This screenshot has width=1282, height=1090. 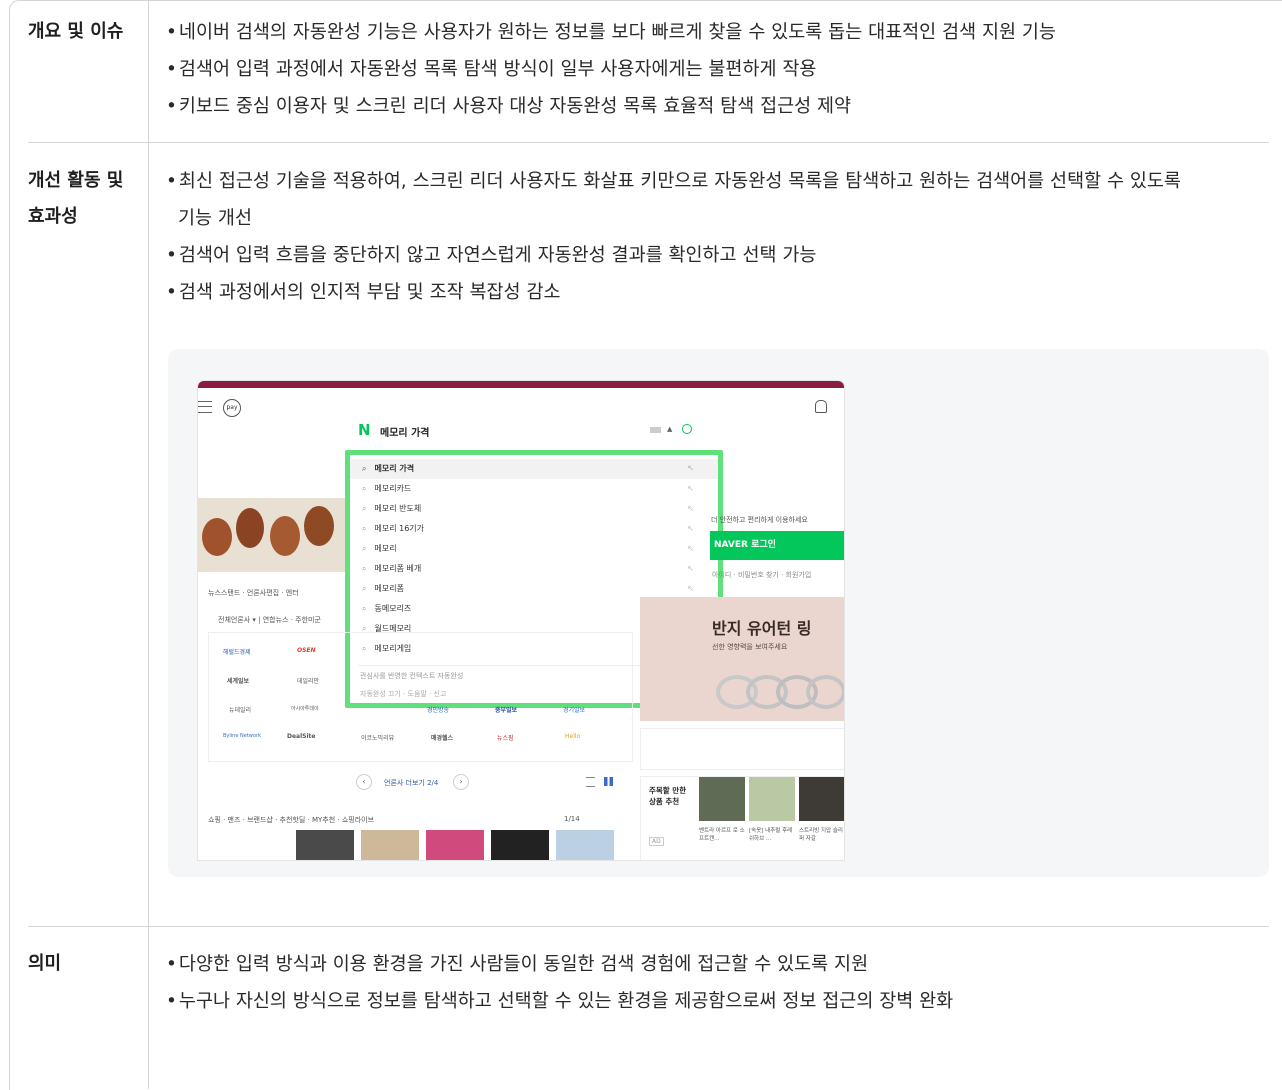 I want to click on empty-widget, so click(x=742, y=749).